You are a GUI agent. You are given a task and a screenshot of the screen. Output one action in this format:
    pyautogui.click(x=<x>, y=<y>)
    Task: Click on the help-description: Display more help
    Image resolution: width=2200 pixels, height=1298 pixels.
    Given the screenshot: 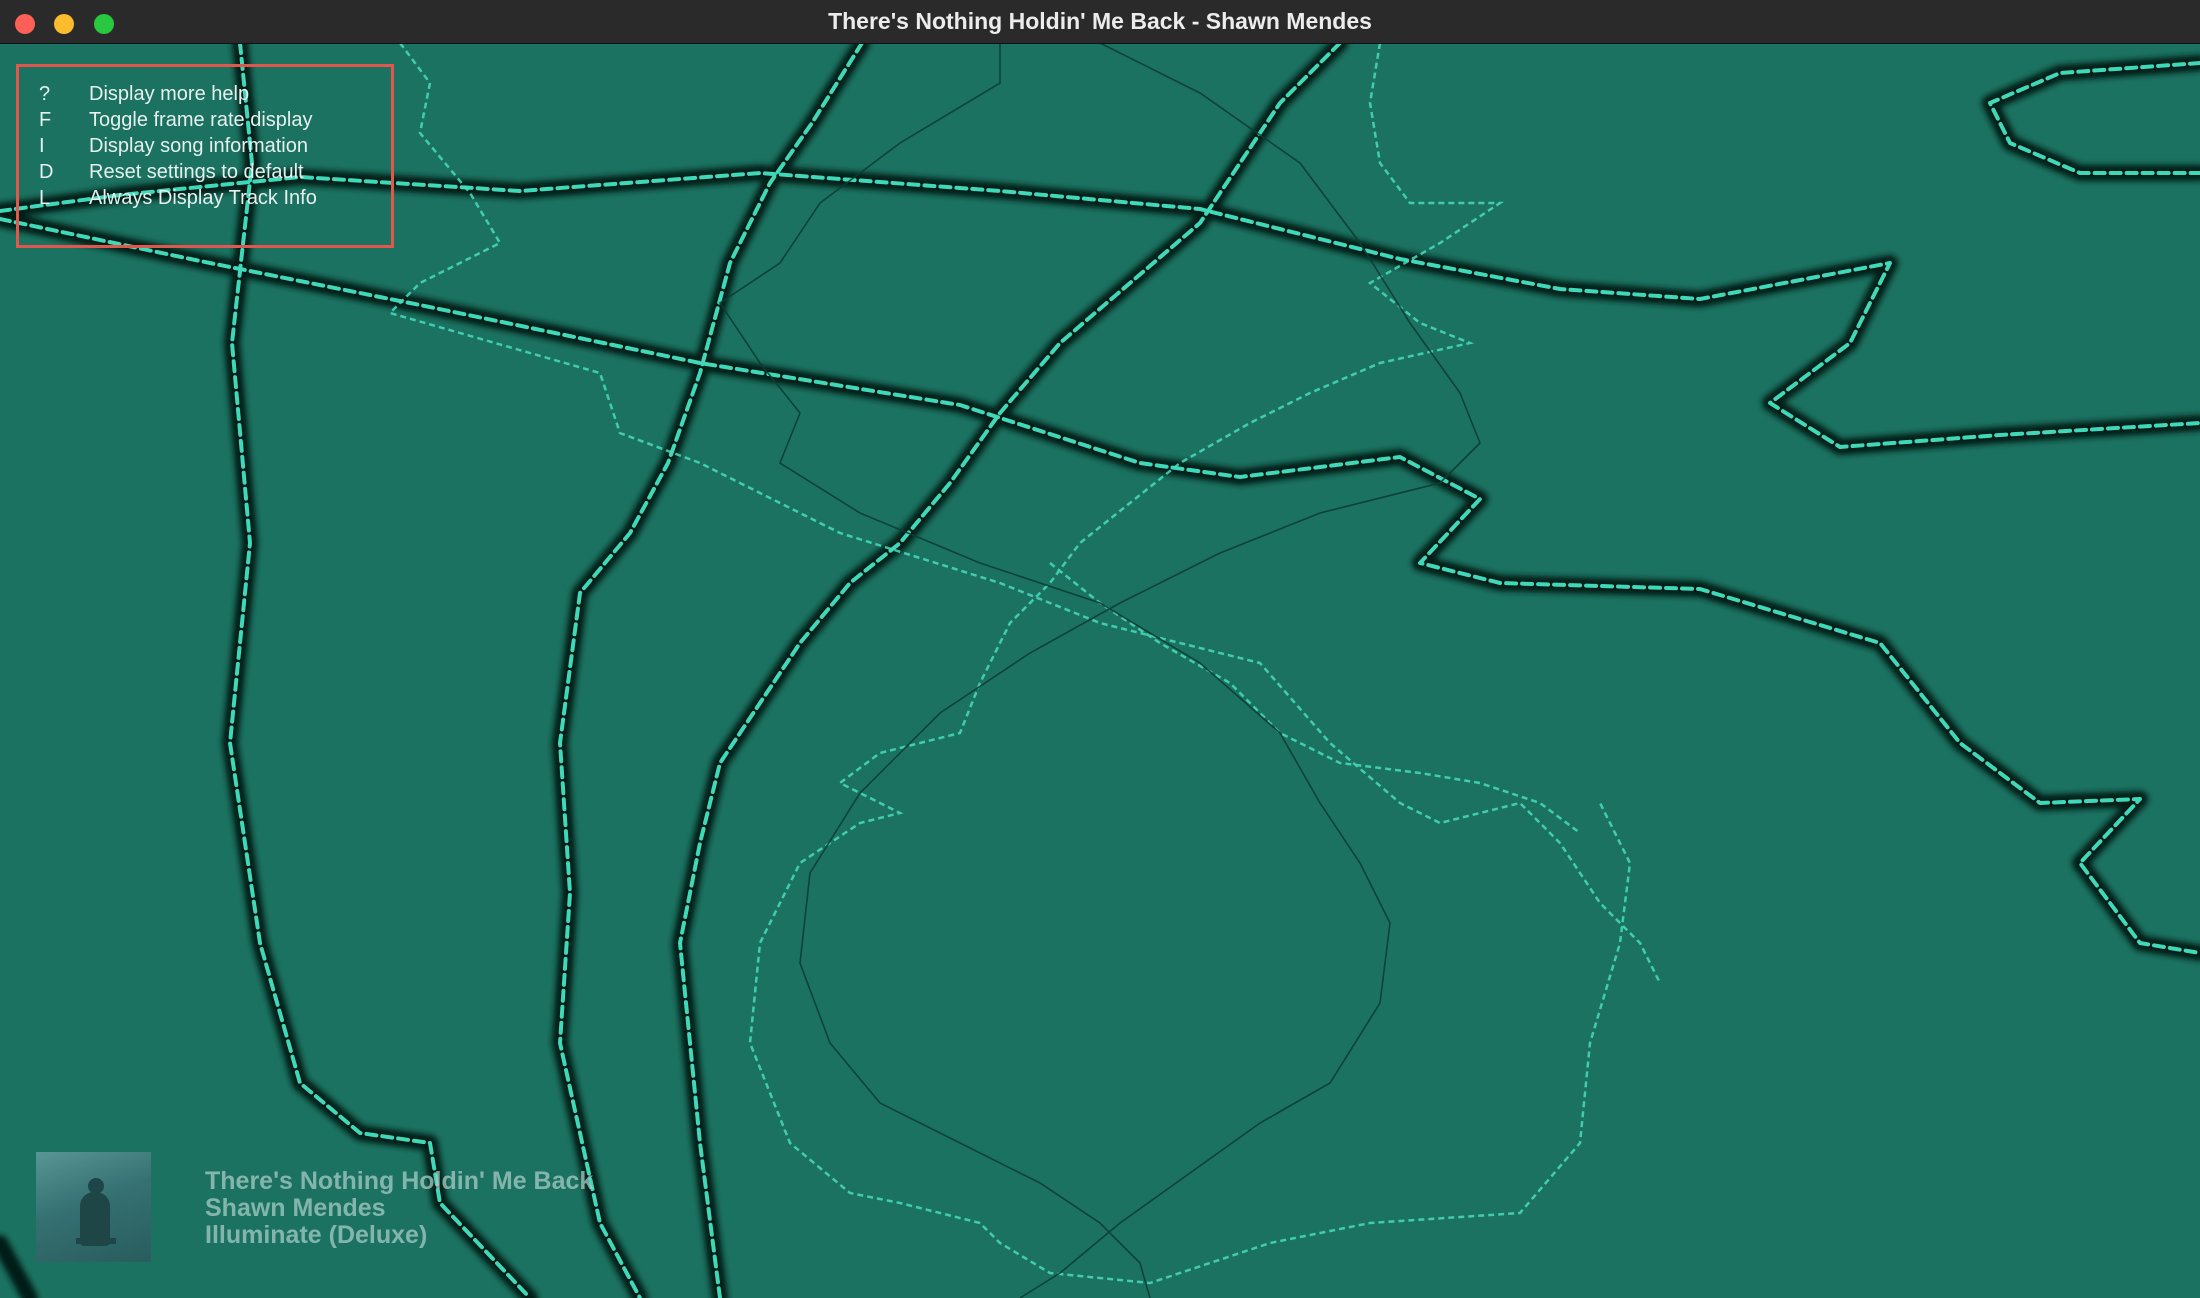 What is the action you would take?
    pyautogui.click(x=169, y=94)
    